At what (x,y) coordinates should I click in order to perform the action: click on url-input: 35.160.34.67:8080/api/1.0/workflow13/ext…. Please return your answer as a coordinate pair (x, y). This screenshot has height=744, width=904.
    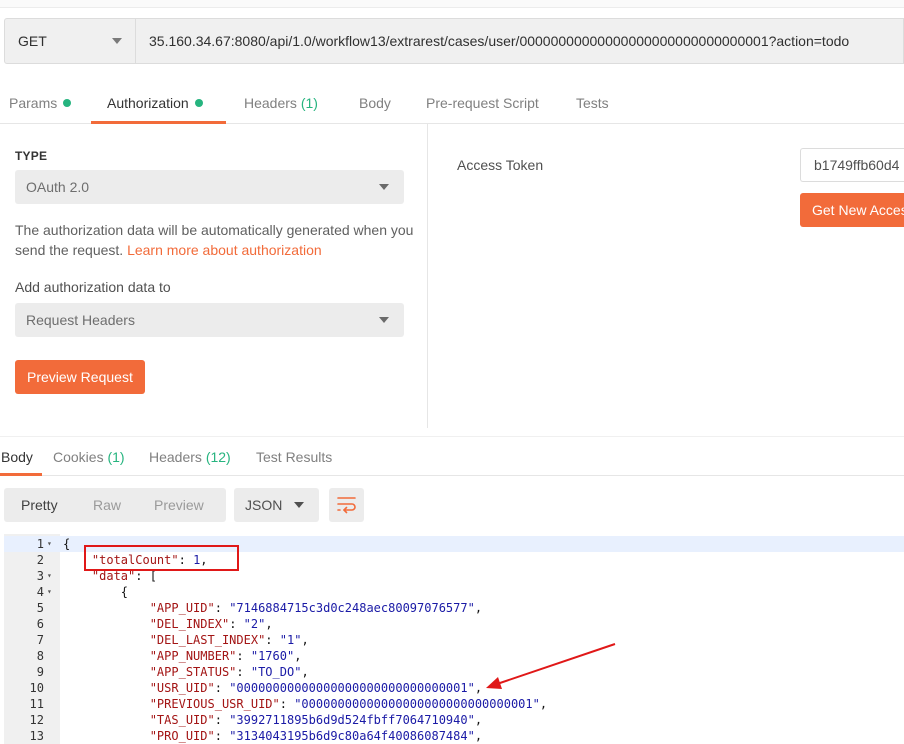
    Looking at the image, I should click on (520, 41).